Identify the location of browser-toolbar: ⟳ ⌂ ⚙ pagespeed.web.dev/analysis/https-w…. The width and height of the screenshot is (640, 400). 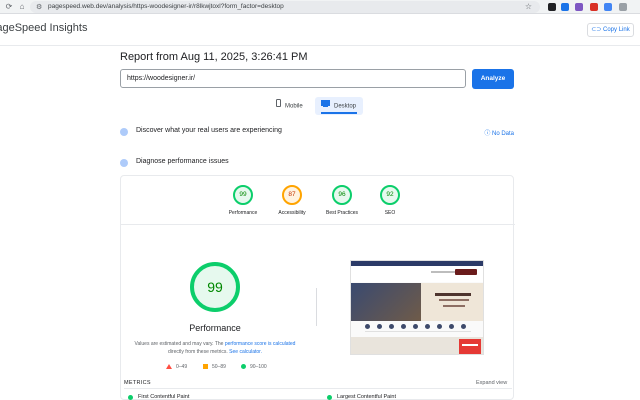
(320, 7).